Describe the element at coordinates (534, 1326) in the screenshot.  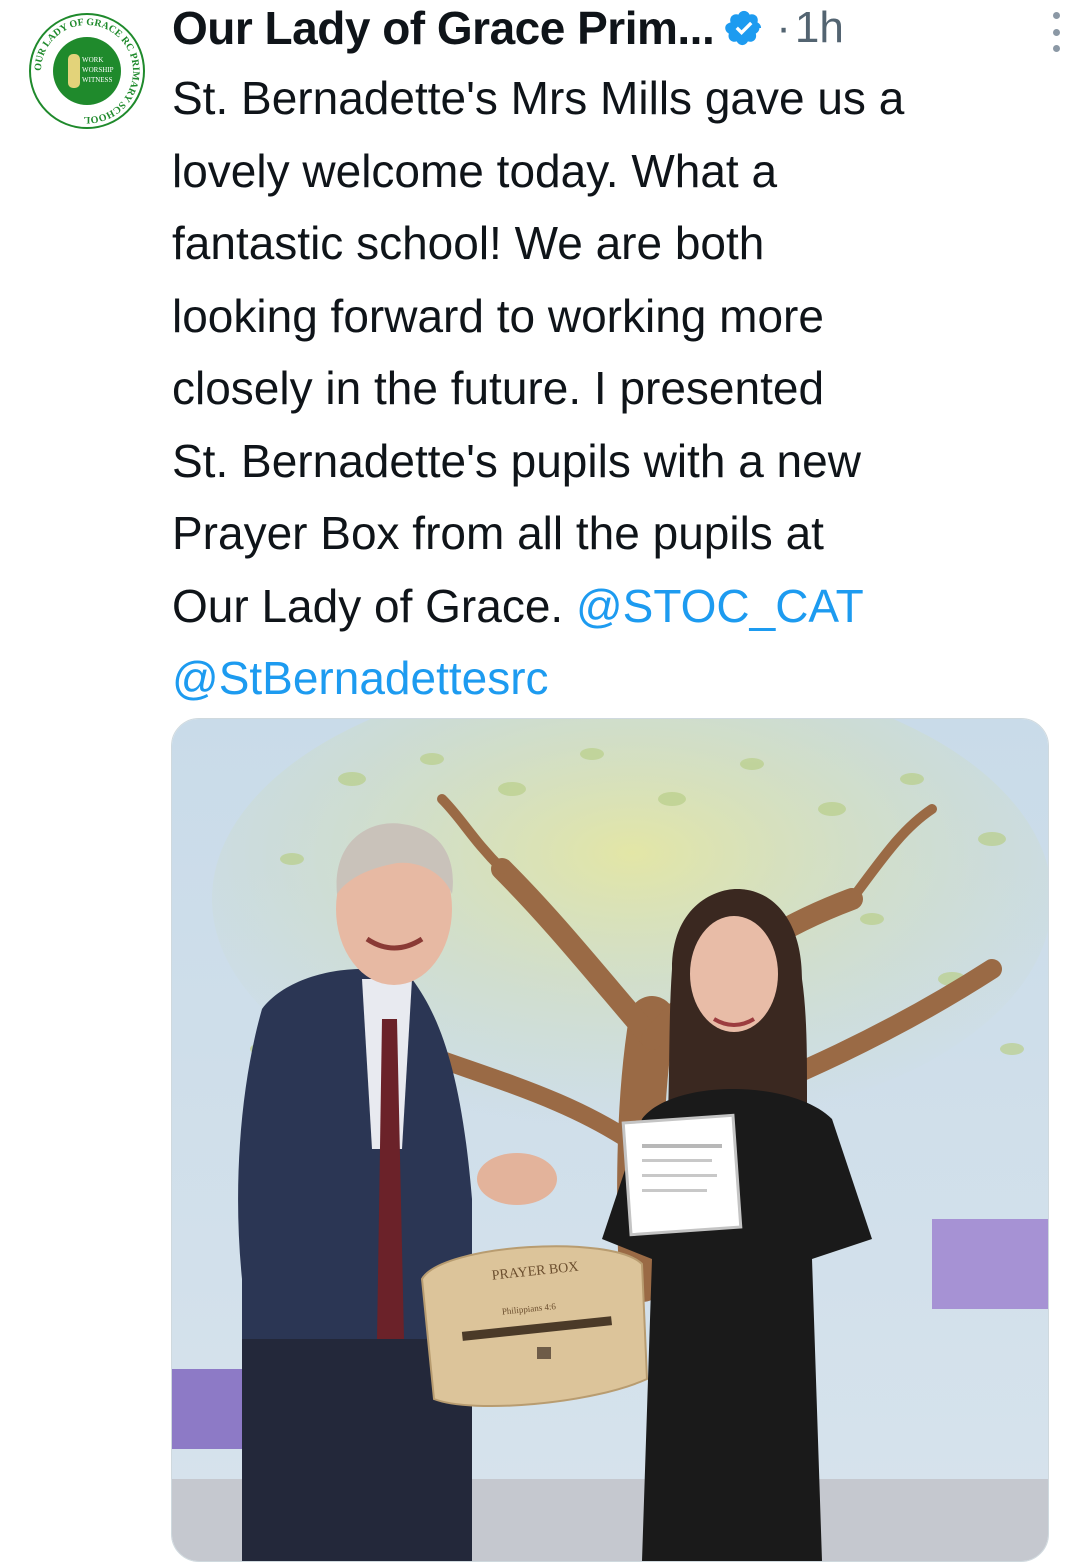
I see `prayer-box: PRAYER BOX Philippians 4:6` at that location.